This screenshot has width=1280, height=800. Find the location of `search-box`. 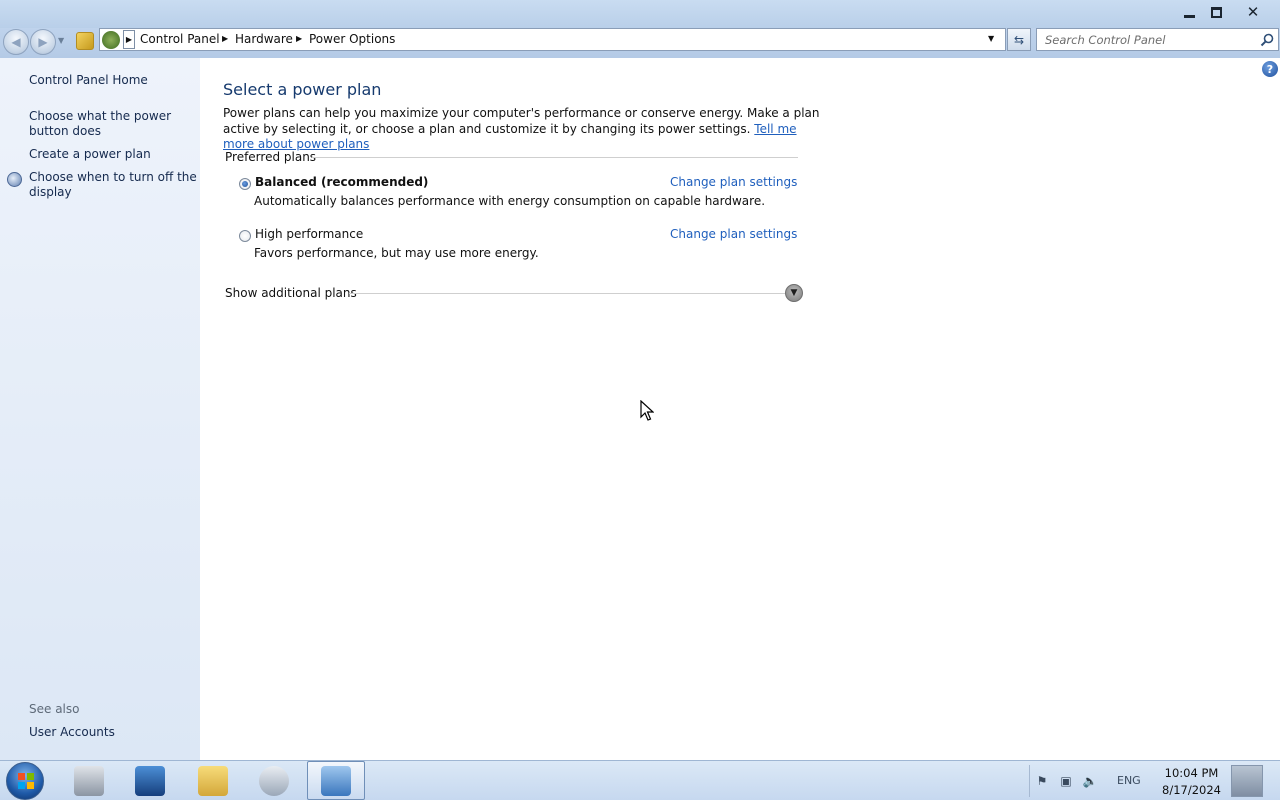

search-box is located at coordinates (1157, 39).